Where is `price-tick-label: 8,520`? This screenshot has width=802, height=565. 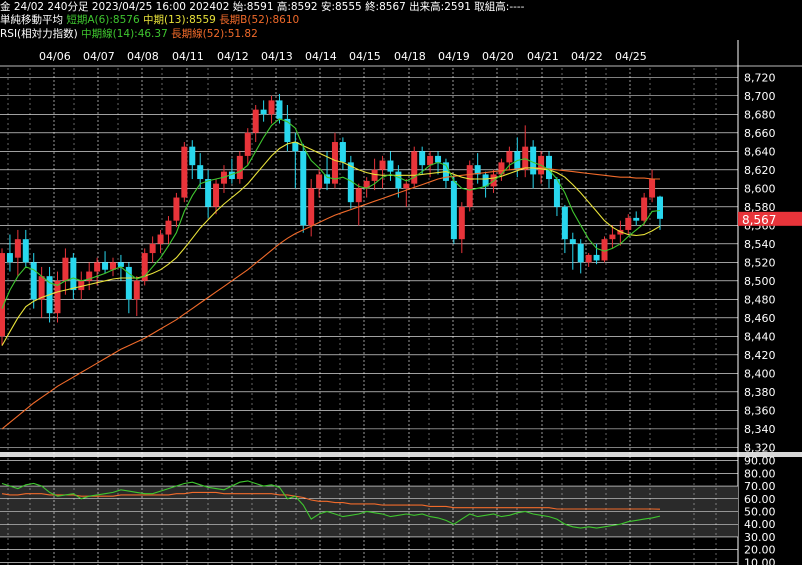 price-tick-label: 8,520 is located at coordinates (760, 262).